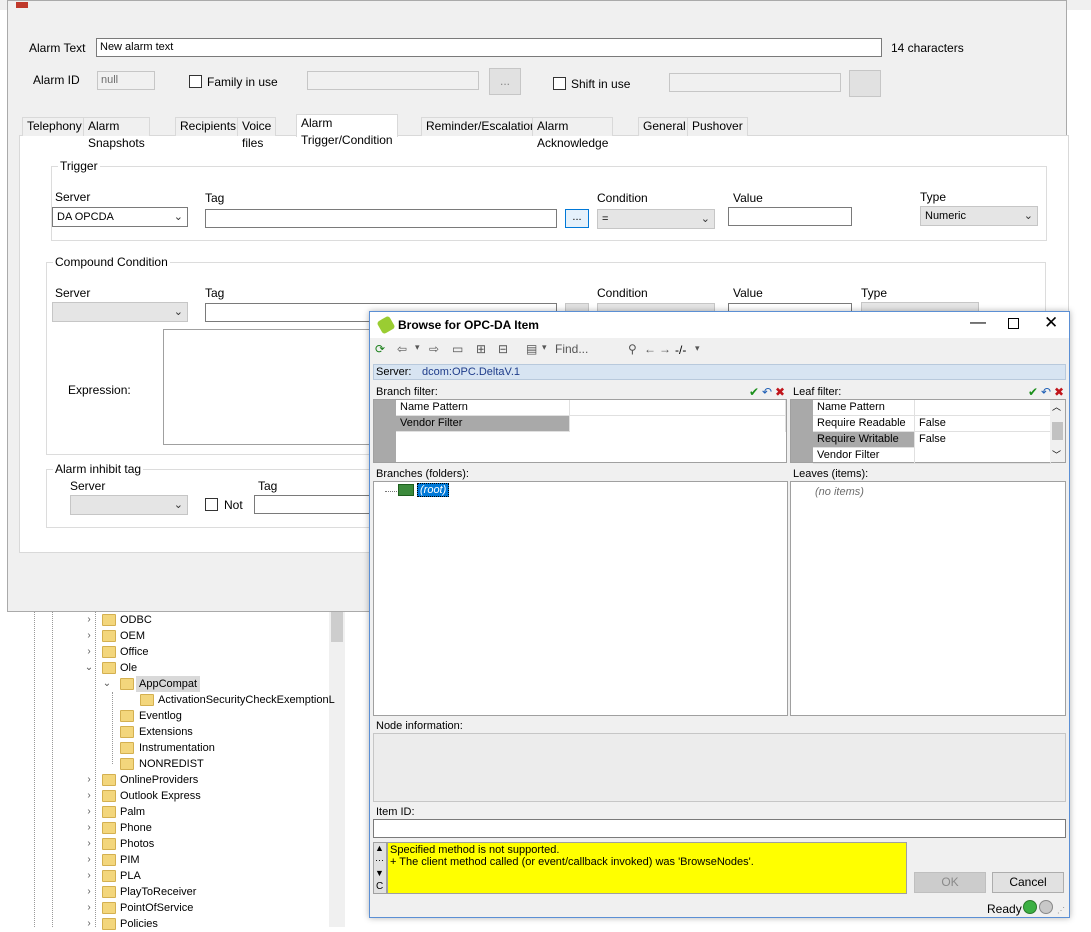  Describe the element at coordinates (817, 392) in the screenshot. I see `leaf-filter-label: Leaf filter:` at that location.